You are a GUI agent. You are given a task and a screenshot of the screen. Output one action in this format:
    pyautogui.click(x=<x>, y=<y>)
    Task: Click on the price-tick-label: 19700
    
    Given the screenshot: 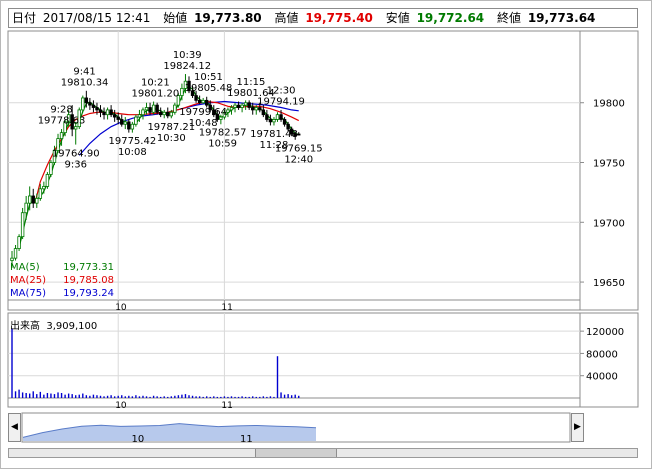 What is the action you would take?
    pyautogui.click(x=609, y=223)
    